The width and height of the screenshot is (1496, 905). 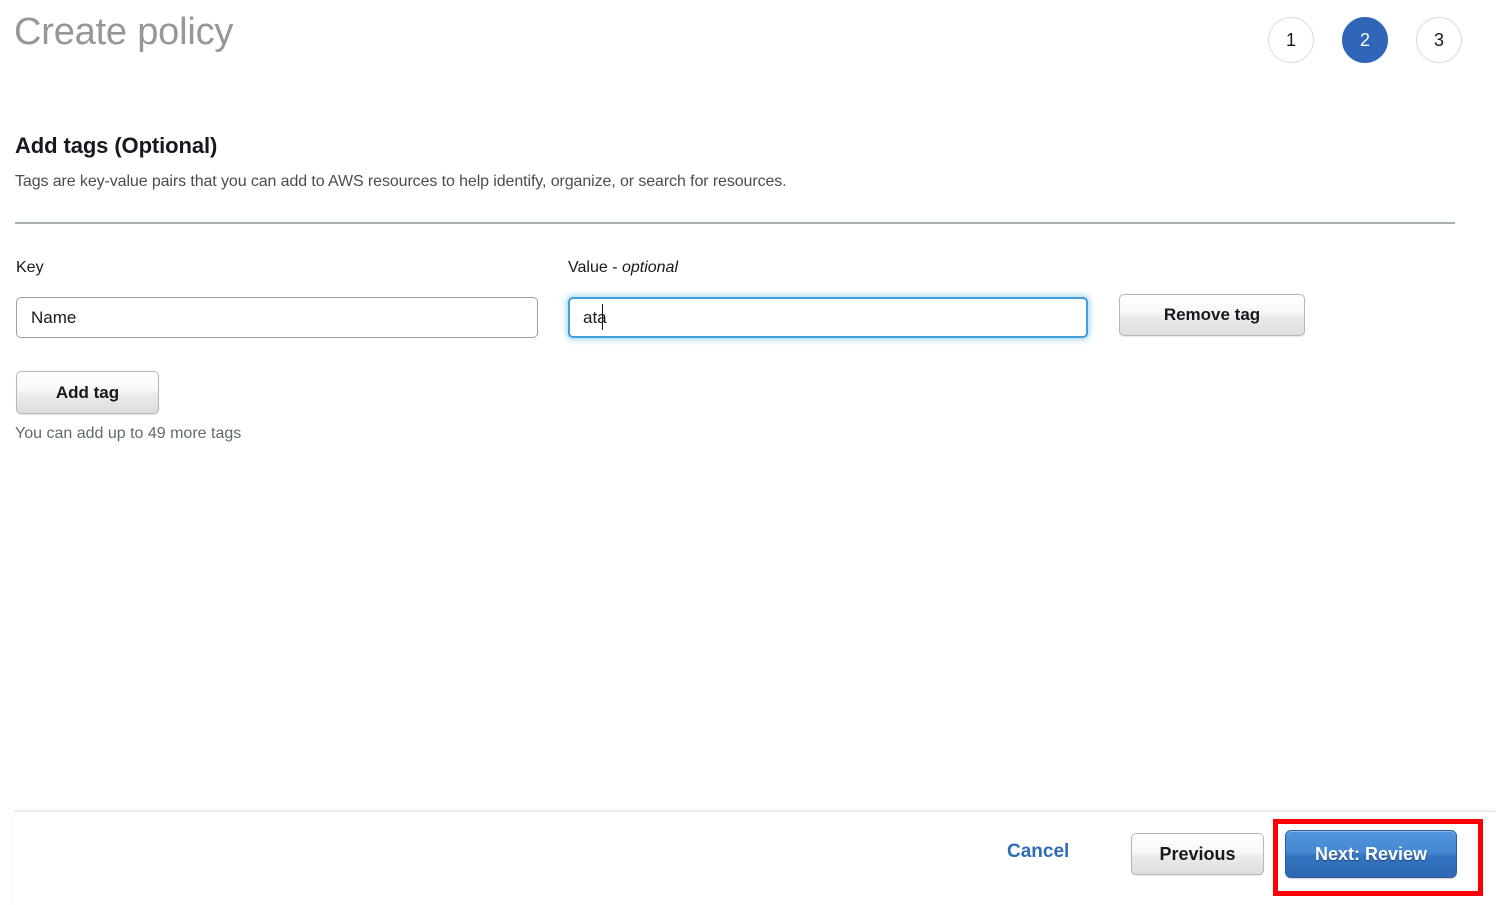 I want to click on page-header: Create policy 1 2 3, so click(x=748, y=48).